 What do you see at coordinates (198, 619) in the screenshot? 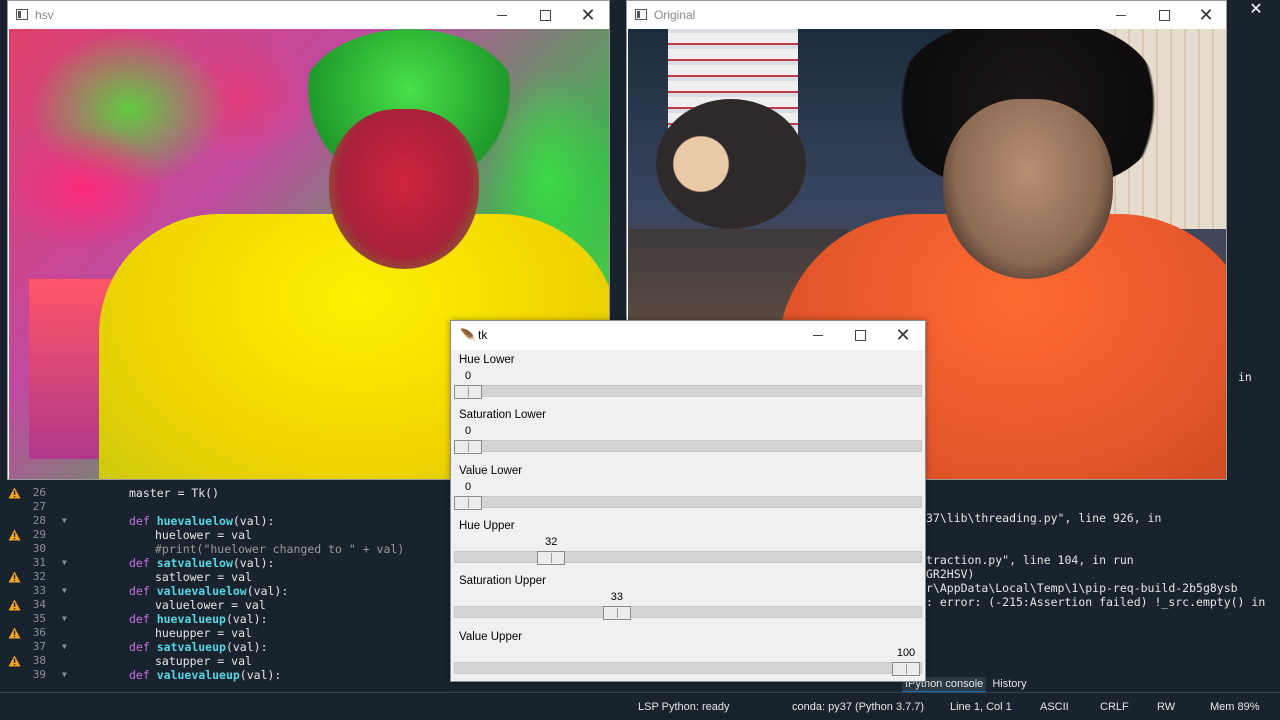
I see `code-text: def huevalueup(val):` at bounding box center [198, 619].